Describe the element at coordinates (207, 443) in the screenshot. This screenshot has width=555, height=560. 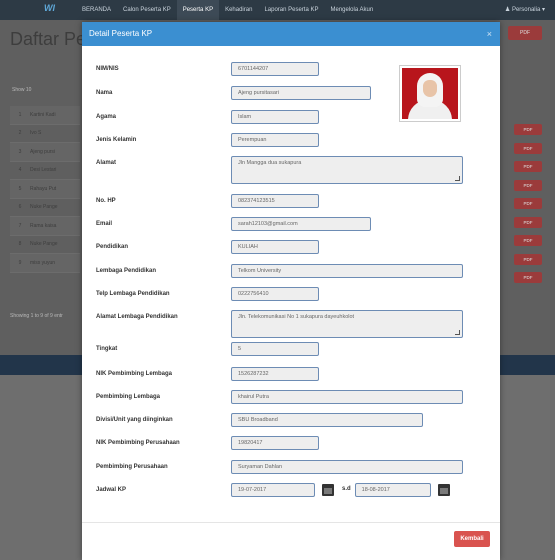
I see `nik-perusahaan-row: NIK Pembimbing Perusahaan 19820417` at that location.